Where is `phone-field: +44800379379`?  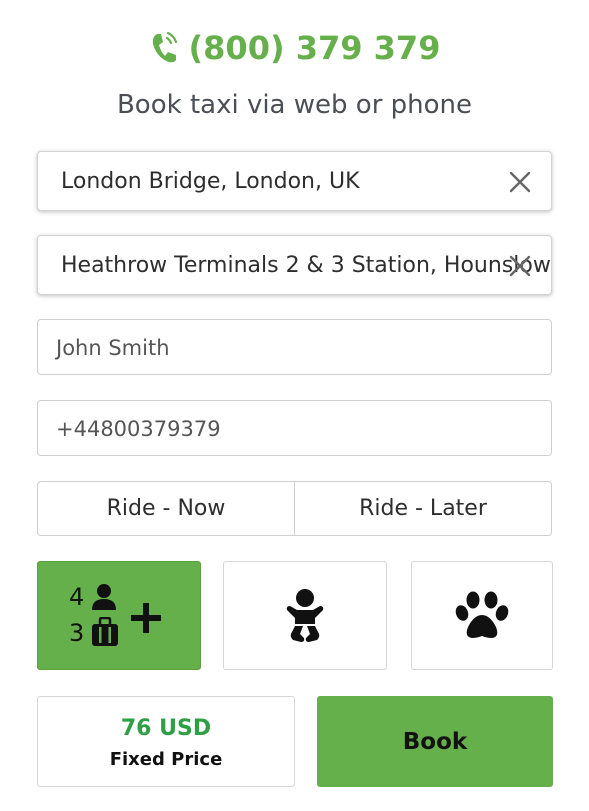
phone-field: +44800379379 is located at coordinates (294, 428).